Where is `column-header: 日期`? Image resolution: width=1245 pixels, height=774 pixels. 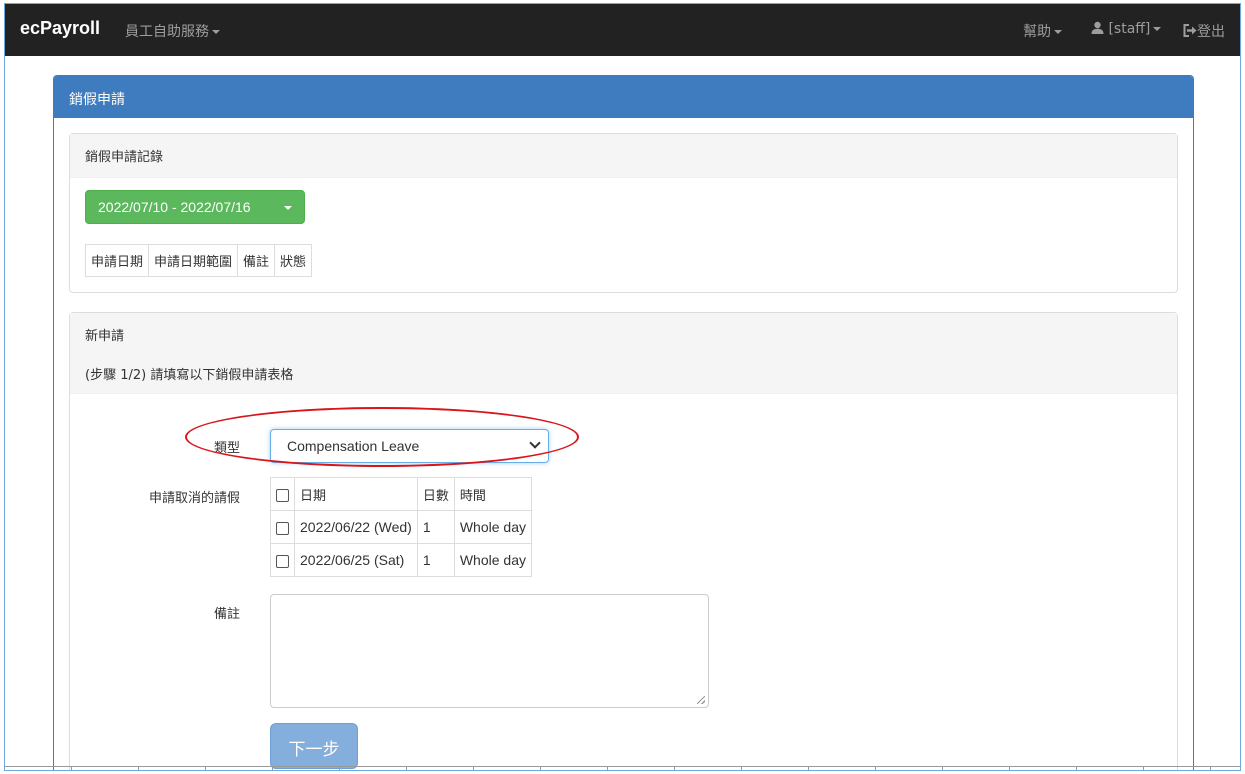 column-header: 日期 is located at coordinates (356, 494).